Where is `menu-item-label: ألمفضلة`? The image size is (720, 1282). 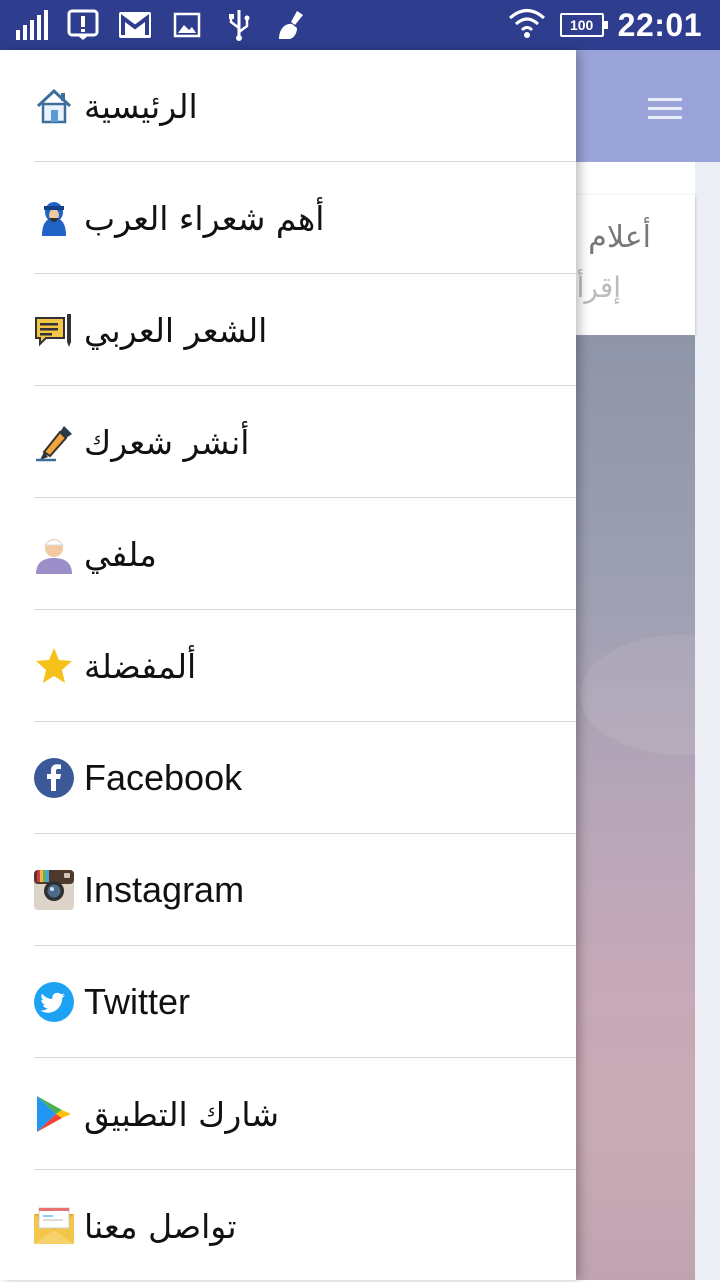 menu-item-label: ألمفضلة is located at coordinates (140, 666).